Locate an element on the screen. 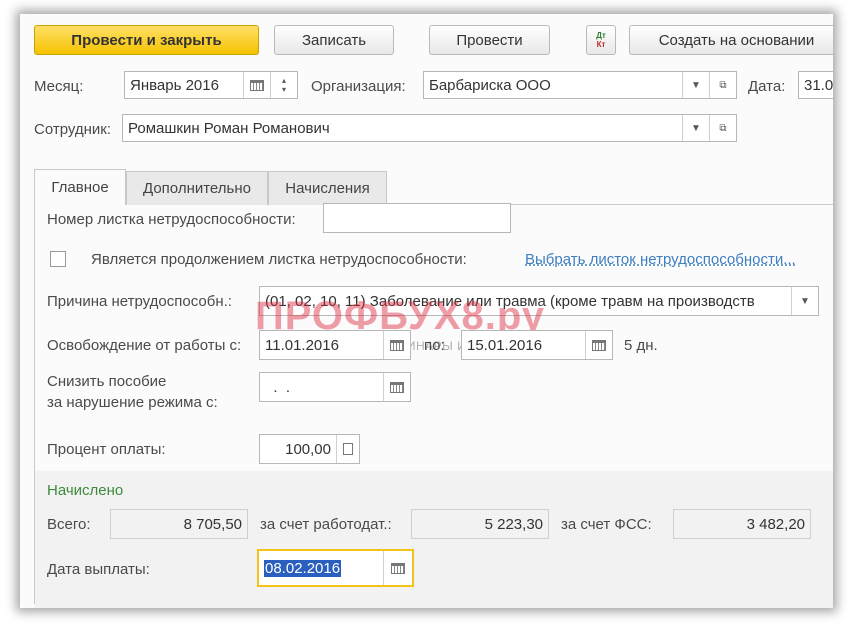 The height and width of the screenshot is (628, 853). save-label: Записать is located at coordinates (334, 40).